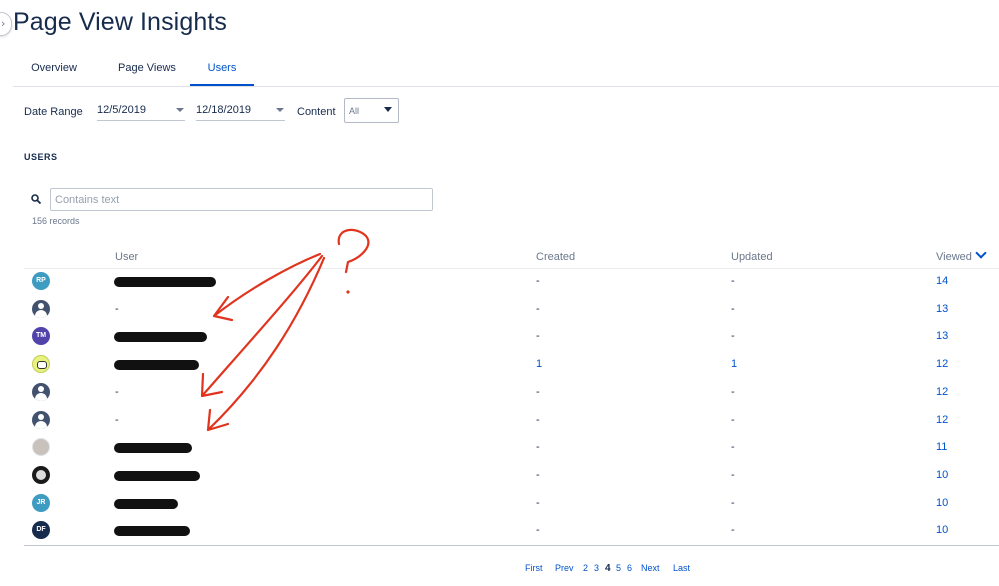 This screenshot has width=999, height=586. Describe the element at coordinates (241, 199) in the screenshot. I see `search-input` at that location.